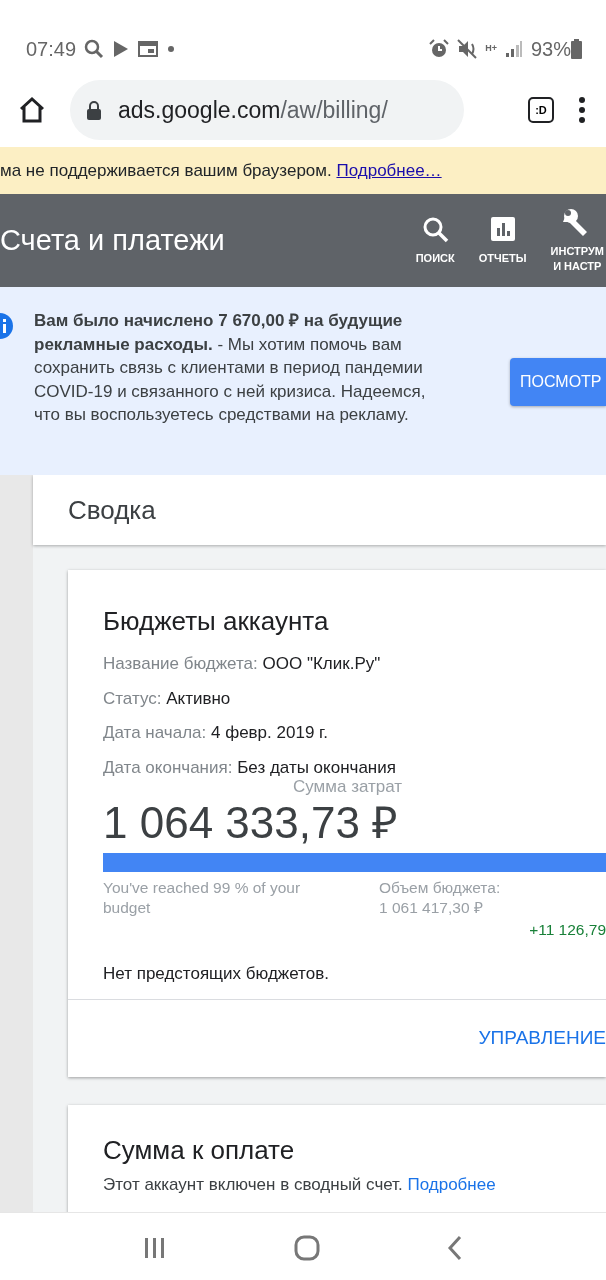  I want to click on account-text: Этот аккаунт включен в сводный счет. Подробнее, so click(300, 1185).